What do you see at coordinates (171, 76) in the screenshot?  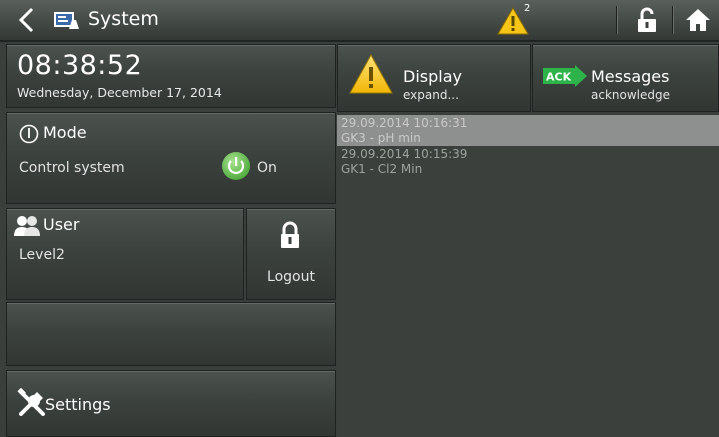 I see `clock-panel: 08:38:52 Wednesday, December 17, 2014` at bounding box center [171, 76].